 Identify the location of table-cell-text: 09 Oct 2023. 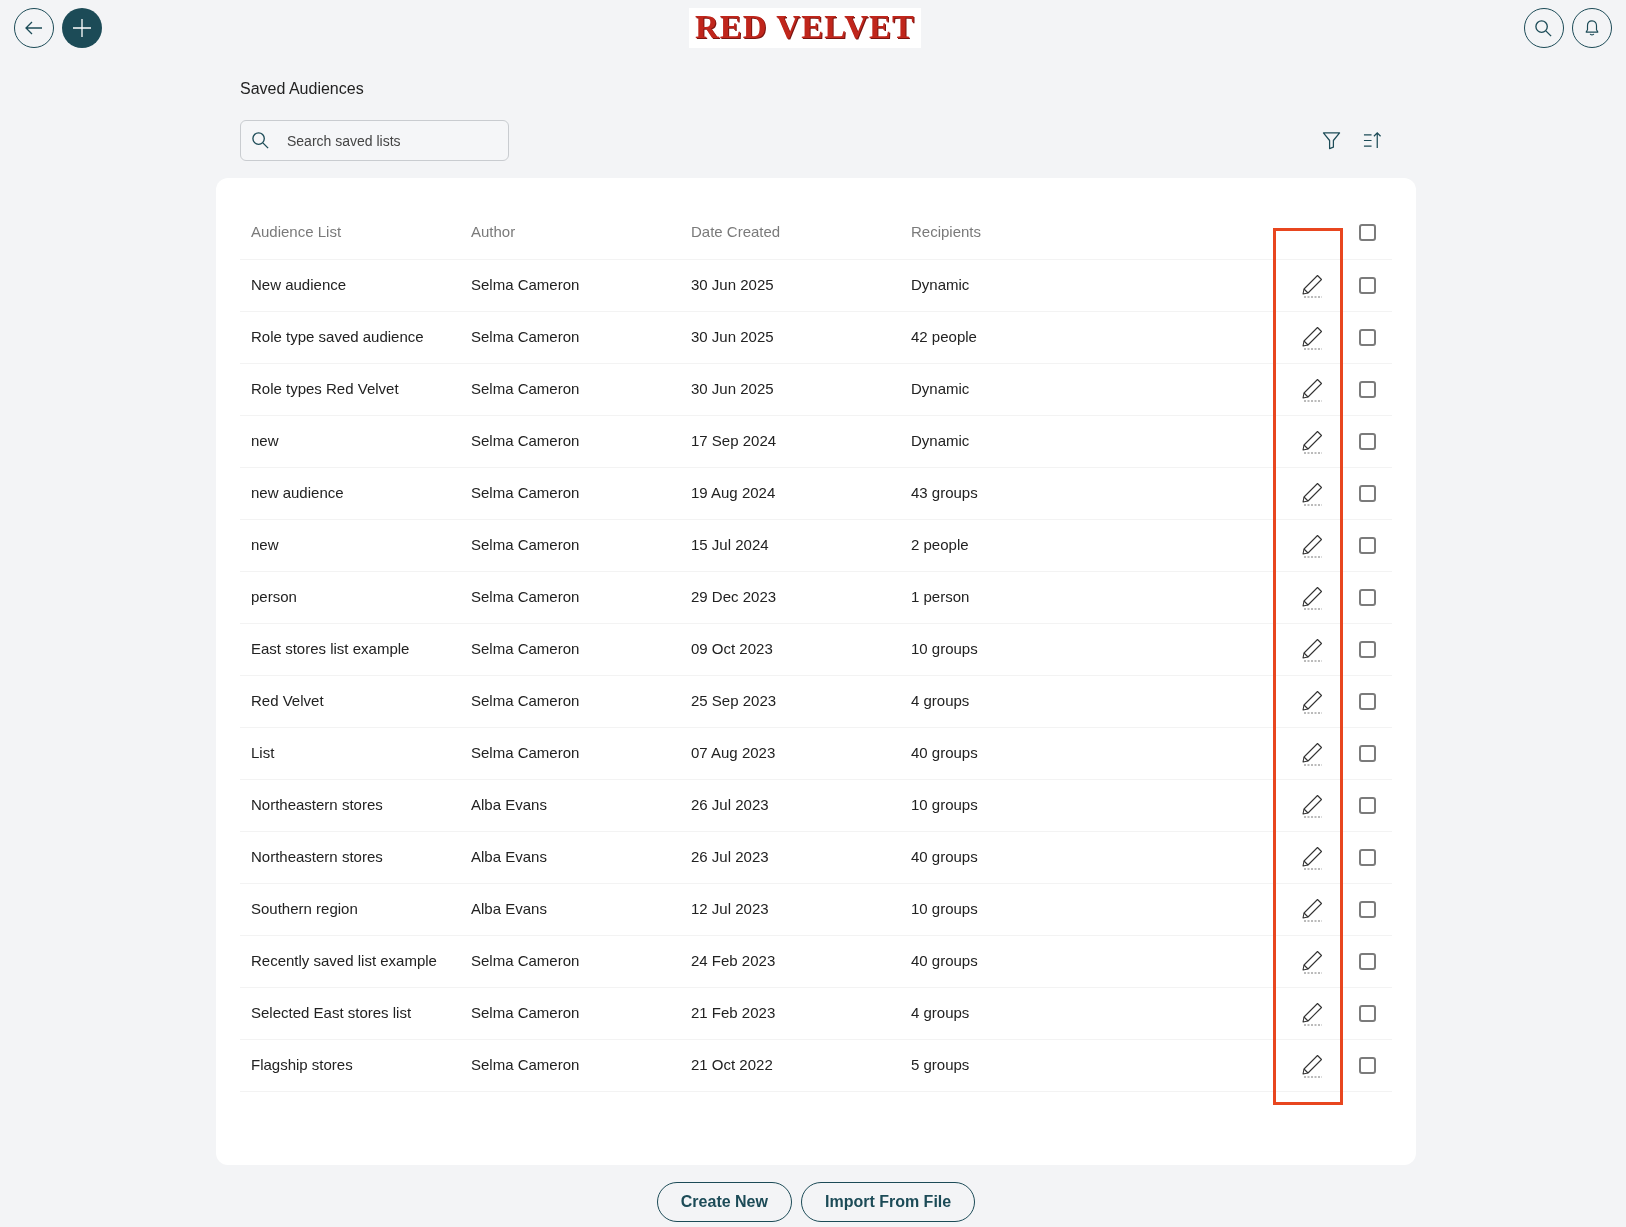
(732, 649).